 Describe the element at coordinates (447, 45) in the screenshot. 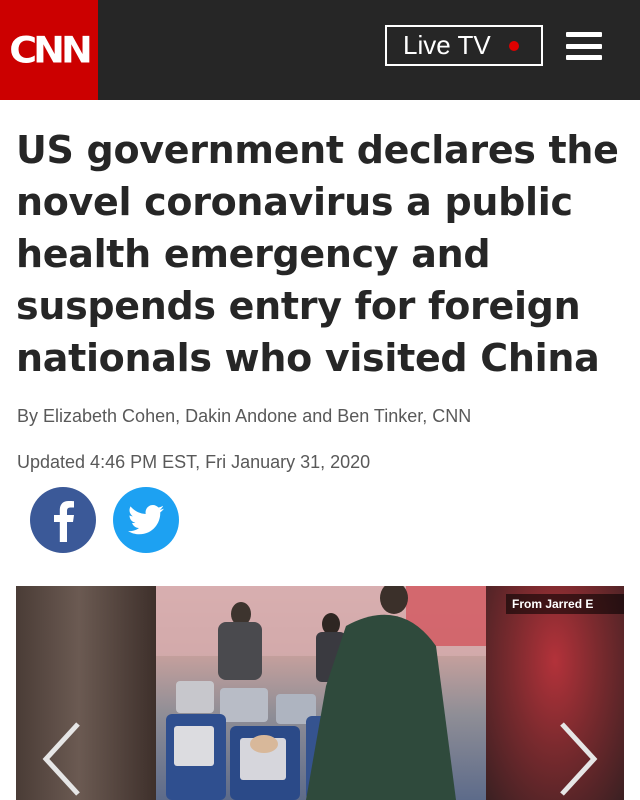

I see `live-tv-label: Live TV` at that location.